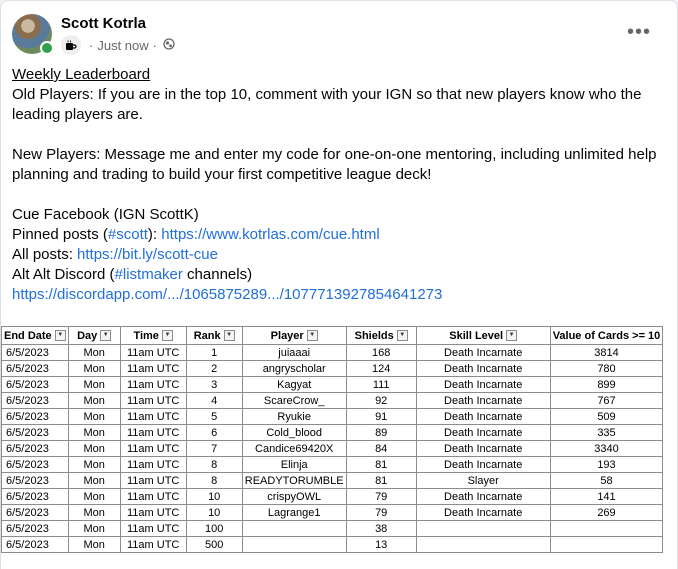  Describe the element at coordinates (214, 384) in the screenshot. I see `table-cell: 3` at that location.